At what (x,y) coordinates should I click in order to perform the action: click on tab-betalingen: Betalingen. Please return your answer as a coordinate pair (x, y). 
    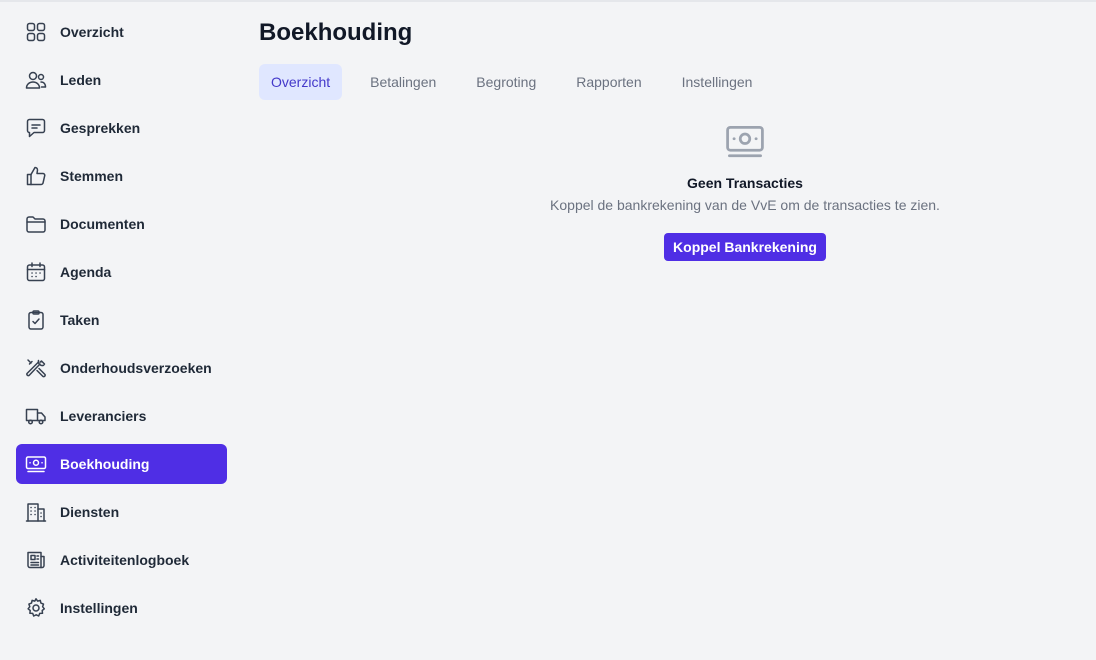
    Looking at the image, I should click on (403, 82).